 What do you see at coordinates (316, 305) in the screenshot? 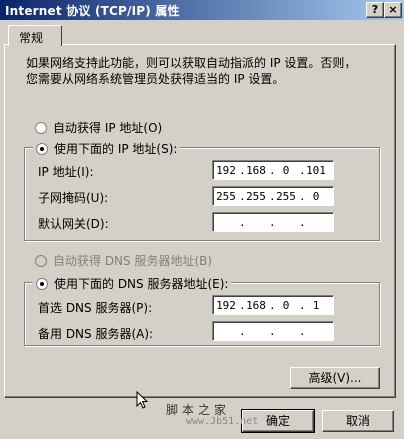
I see `dns1-octet-4: 1` at bounding box center [316, 305].